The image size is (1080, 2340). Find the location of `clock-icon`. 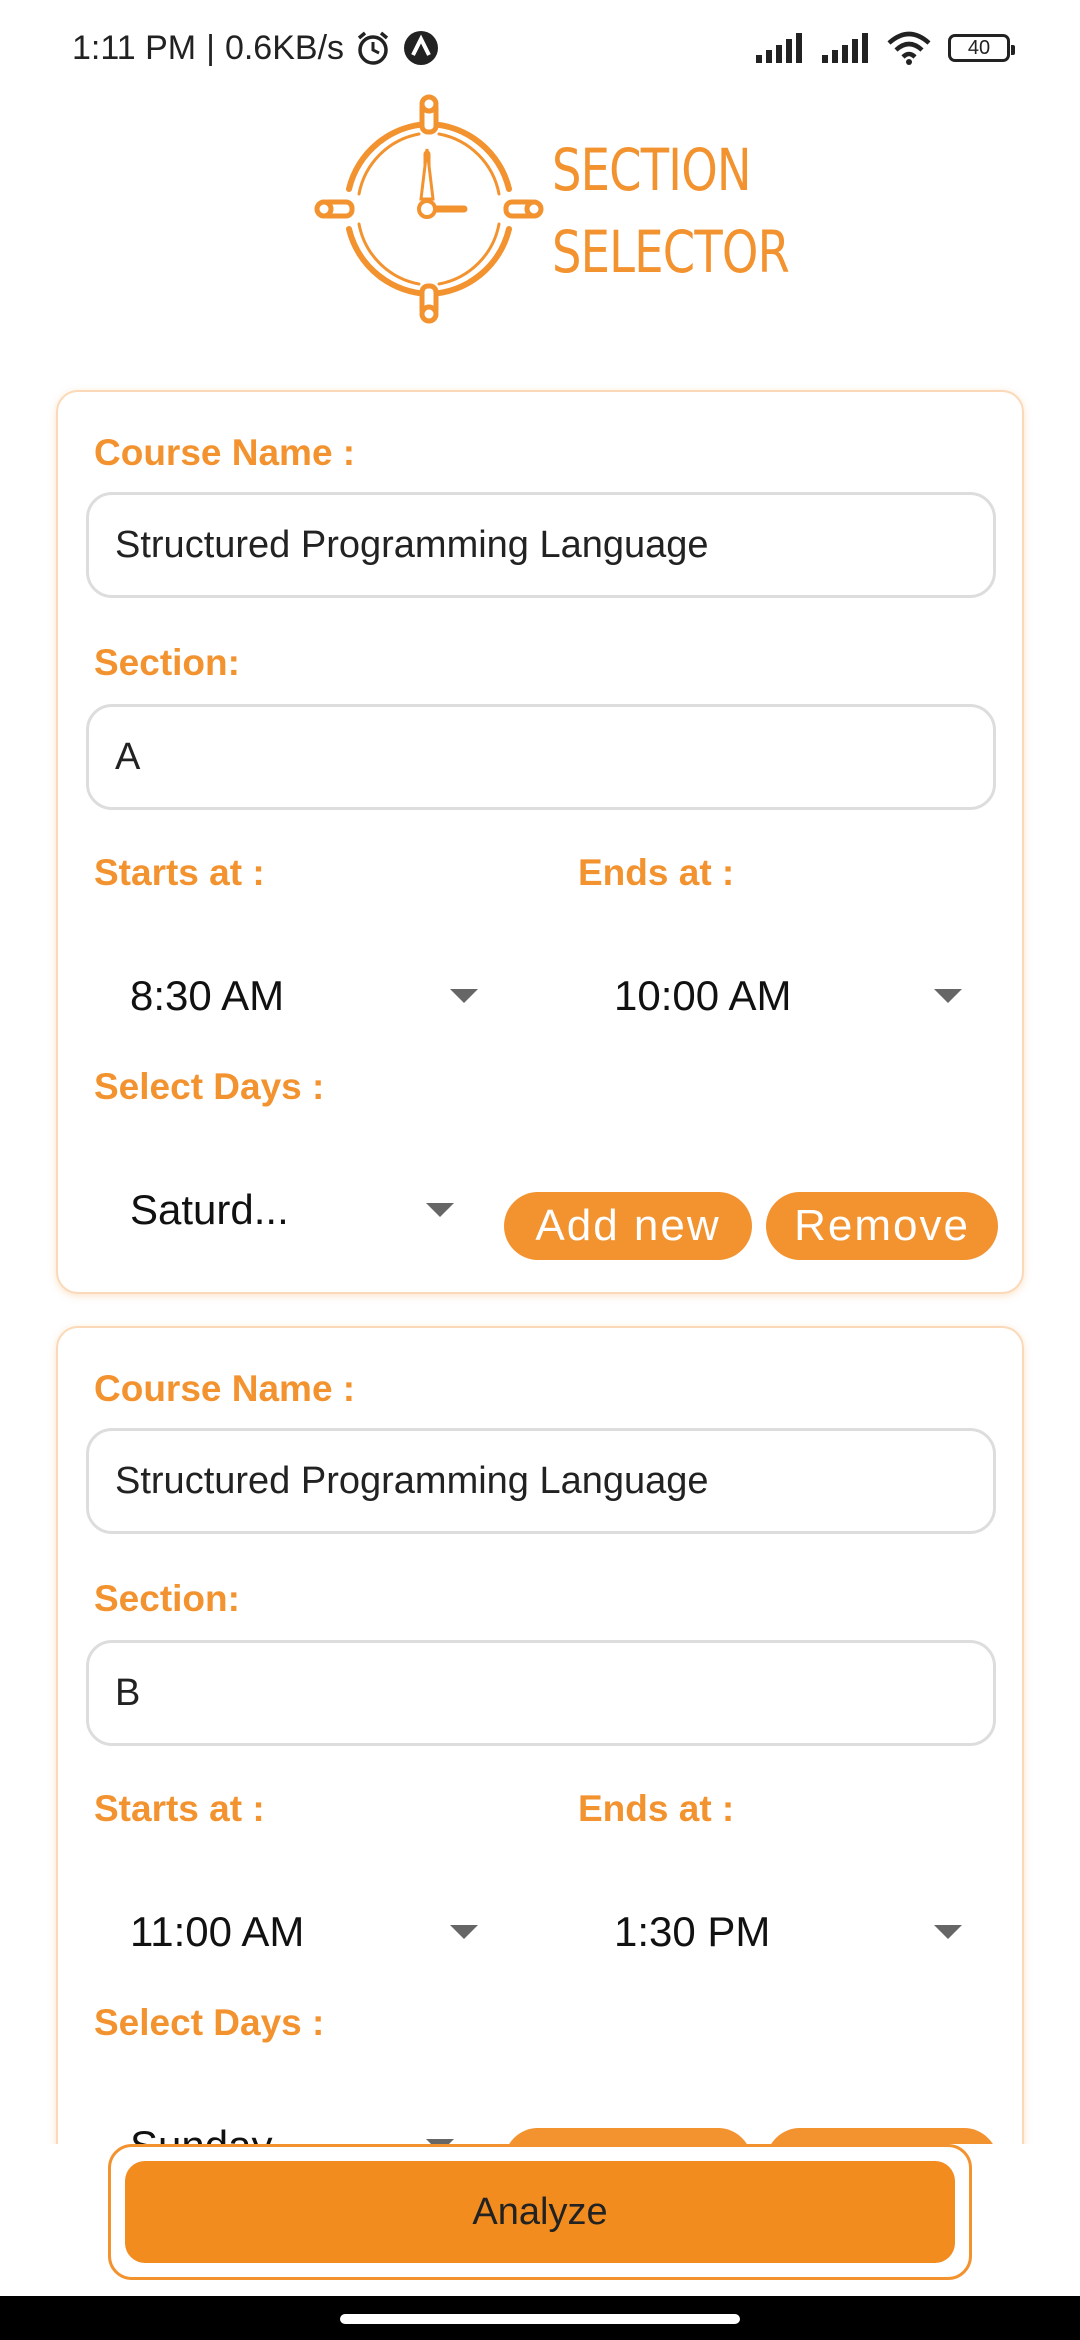

clock-icon is located at coordinates (429, 211).